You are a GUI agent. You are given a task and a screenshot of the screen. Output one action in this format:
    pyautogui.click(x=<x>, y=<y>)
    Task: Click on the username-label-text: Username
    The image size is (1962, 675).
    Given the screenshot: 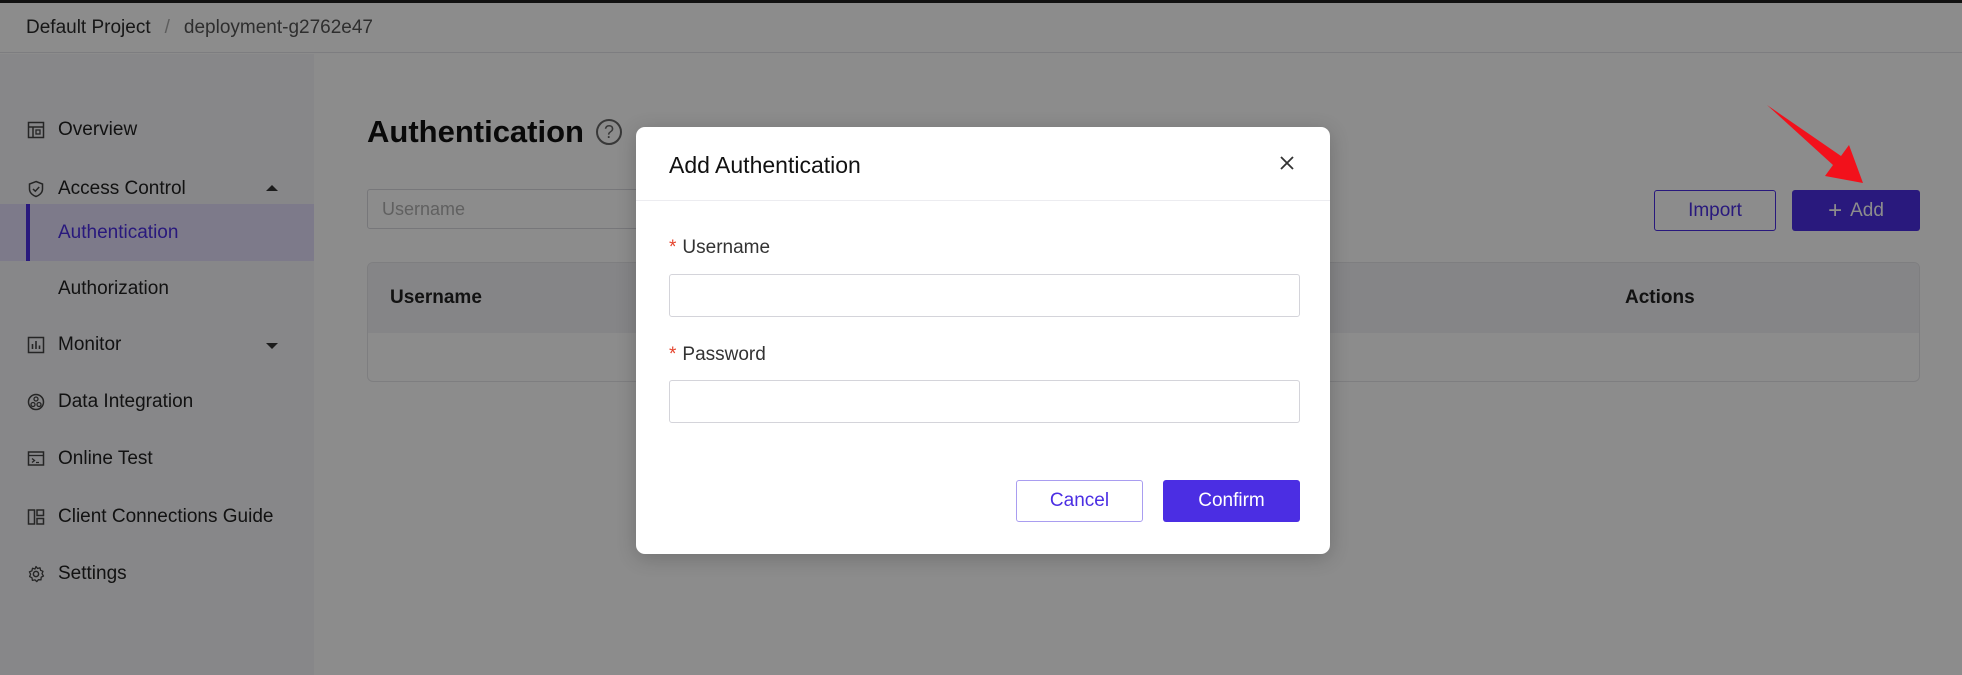 What is the action you would take?
    pyautogui.click(x=726, y=247)
    